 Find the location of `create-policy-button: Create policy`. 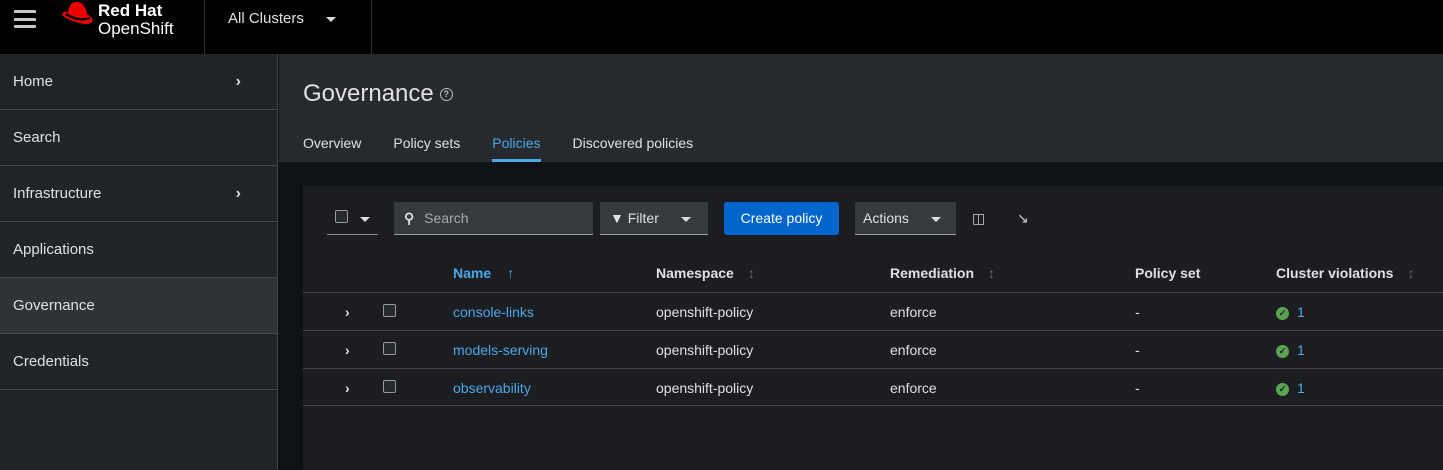

create-policy-button: Create policy is located at coordinates (781, 218).